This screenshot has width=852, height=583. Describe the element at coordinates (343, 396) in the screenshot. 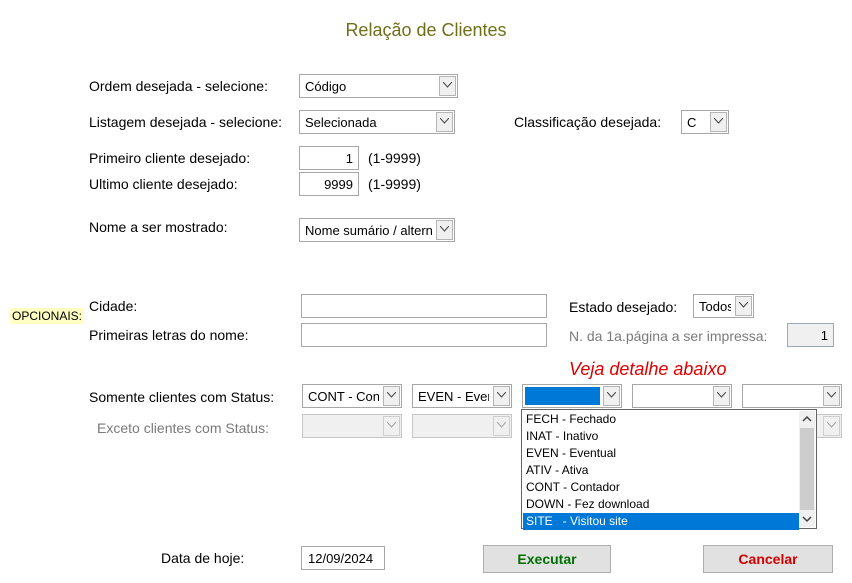

I see `somente-status-value-1: CONT - Conta` at that location.